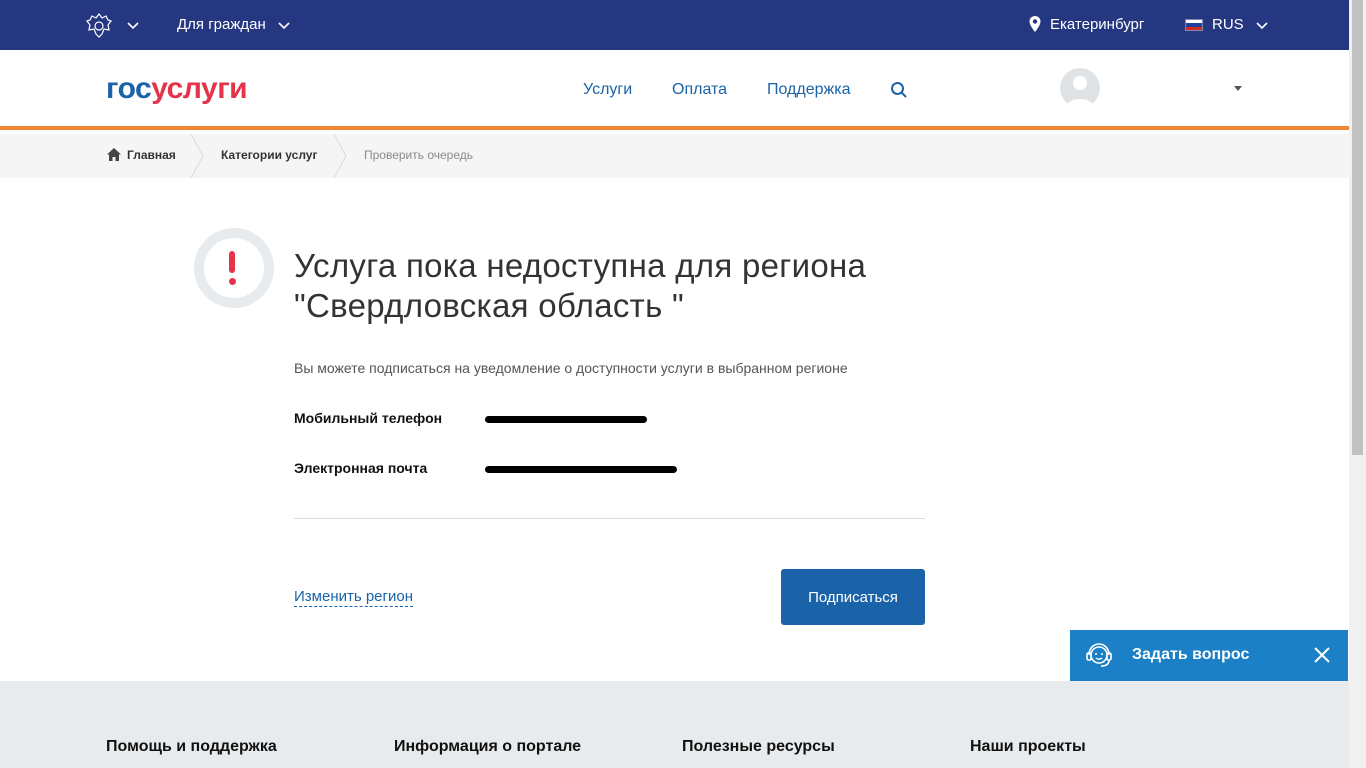  I want to click on logo-gos: гос, so click(129, 88).